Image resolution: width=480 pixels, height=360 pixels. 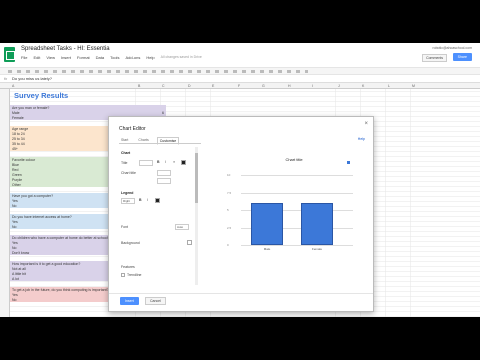 What do you see at coordinates (24, 57) in the screenshot?
I see `menu-item-file: File` at bounding box center [24, 57].